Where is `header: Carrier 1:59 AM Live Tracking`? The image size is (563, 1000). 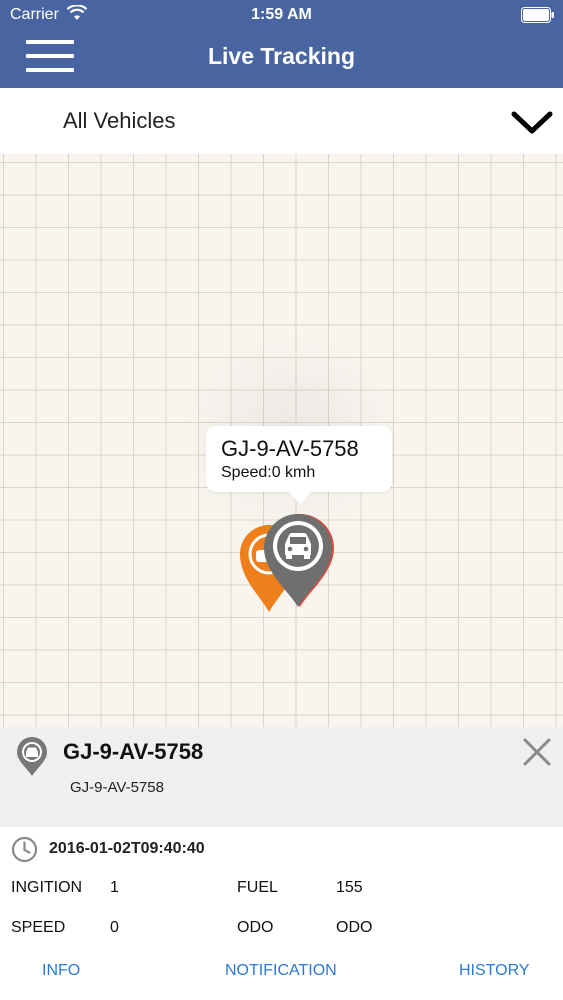
header: Carrier 1:59 AM Live Tracking is located at coordinates (281, 44).